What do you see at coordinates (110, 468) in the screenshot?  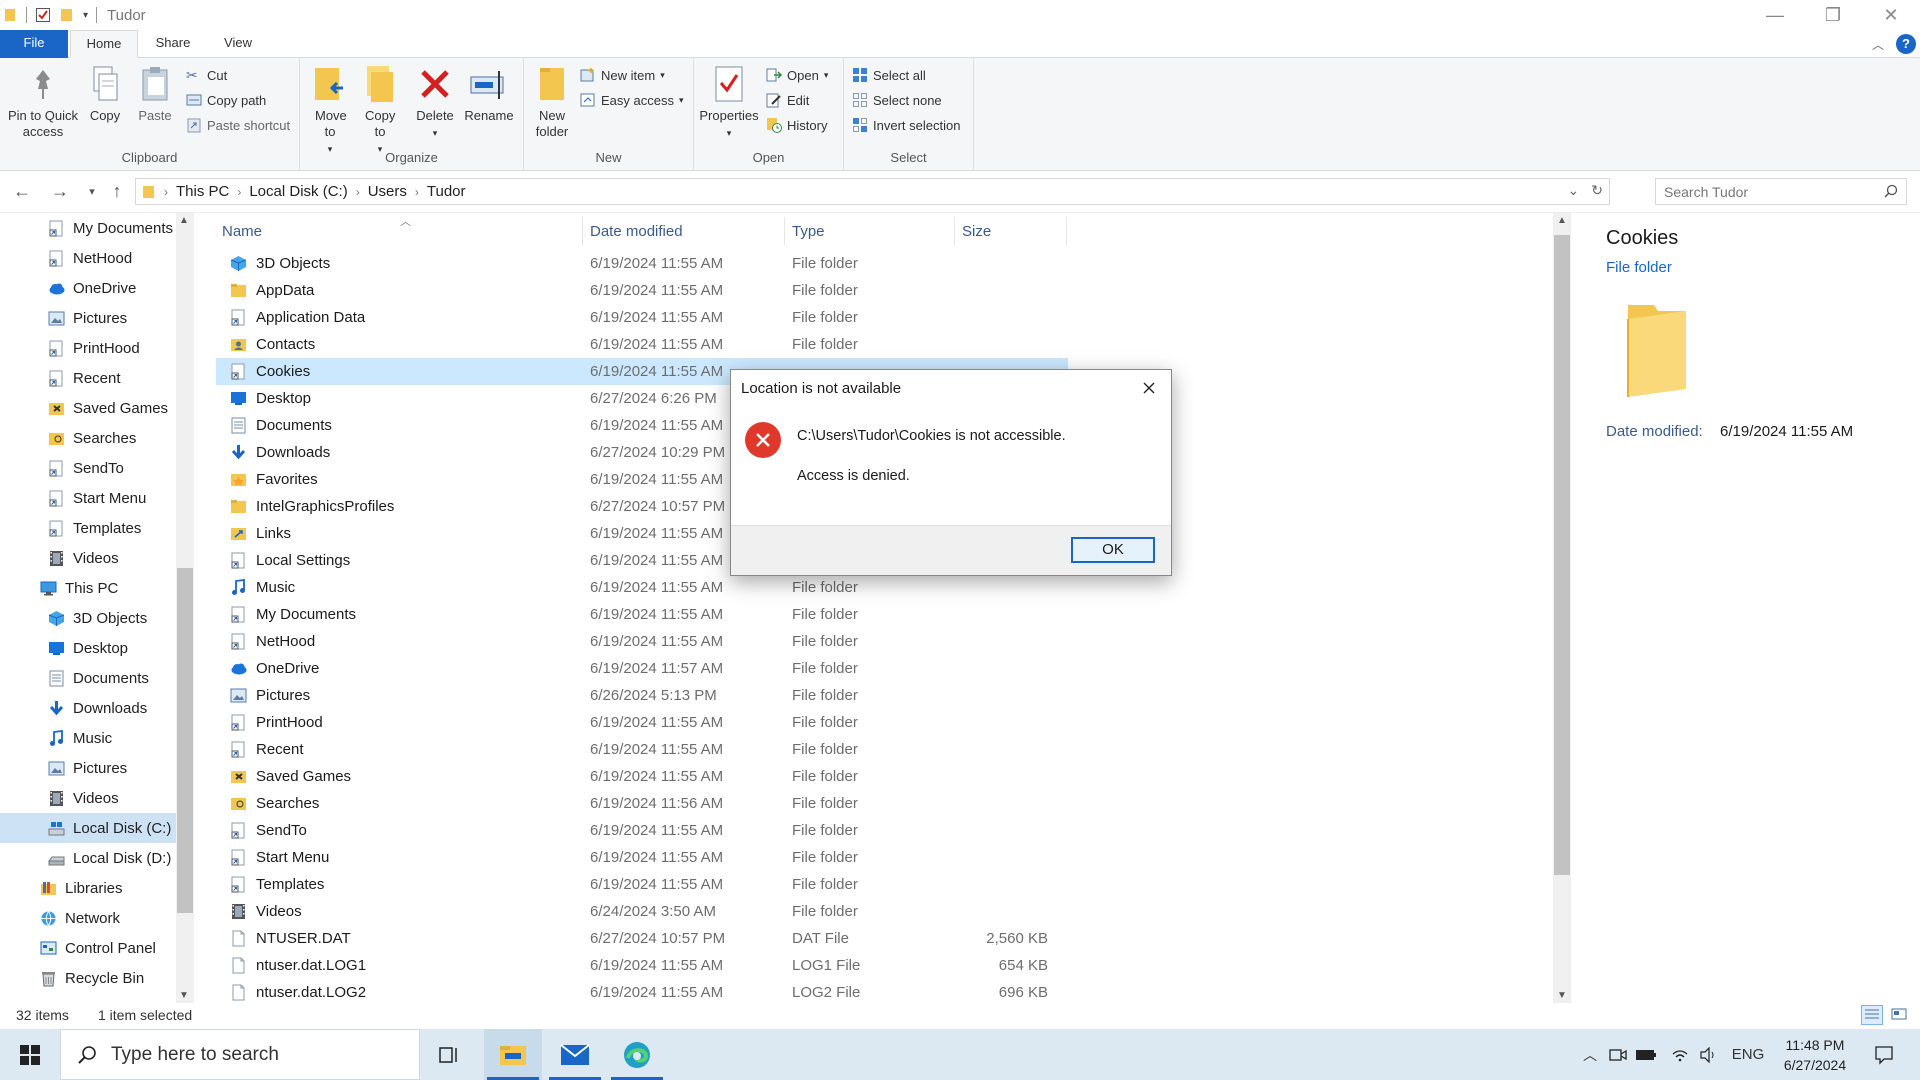 I see `nav-item: SendTo` at bounding box center [110, 468].